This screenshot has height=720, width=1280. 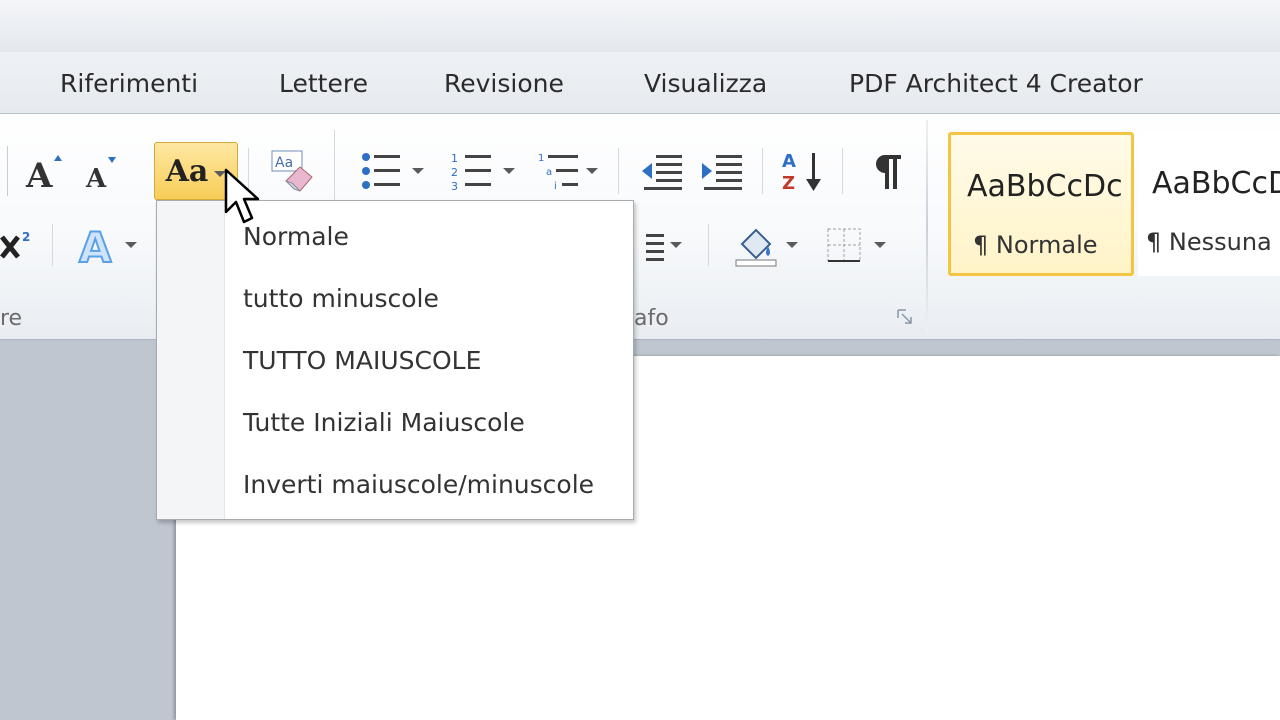 What do you see at coordinates (454, 185) in the screenshot?
I see `svg-text: 3` at bounding box center [454, 185].